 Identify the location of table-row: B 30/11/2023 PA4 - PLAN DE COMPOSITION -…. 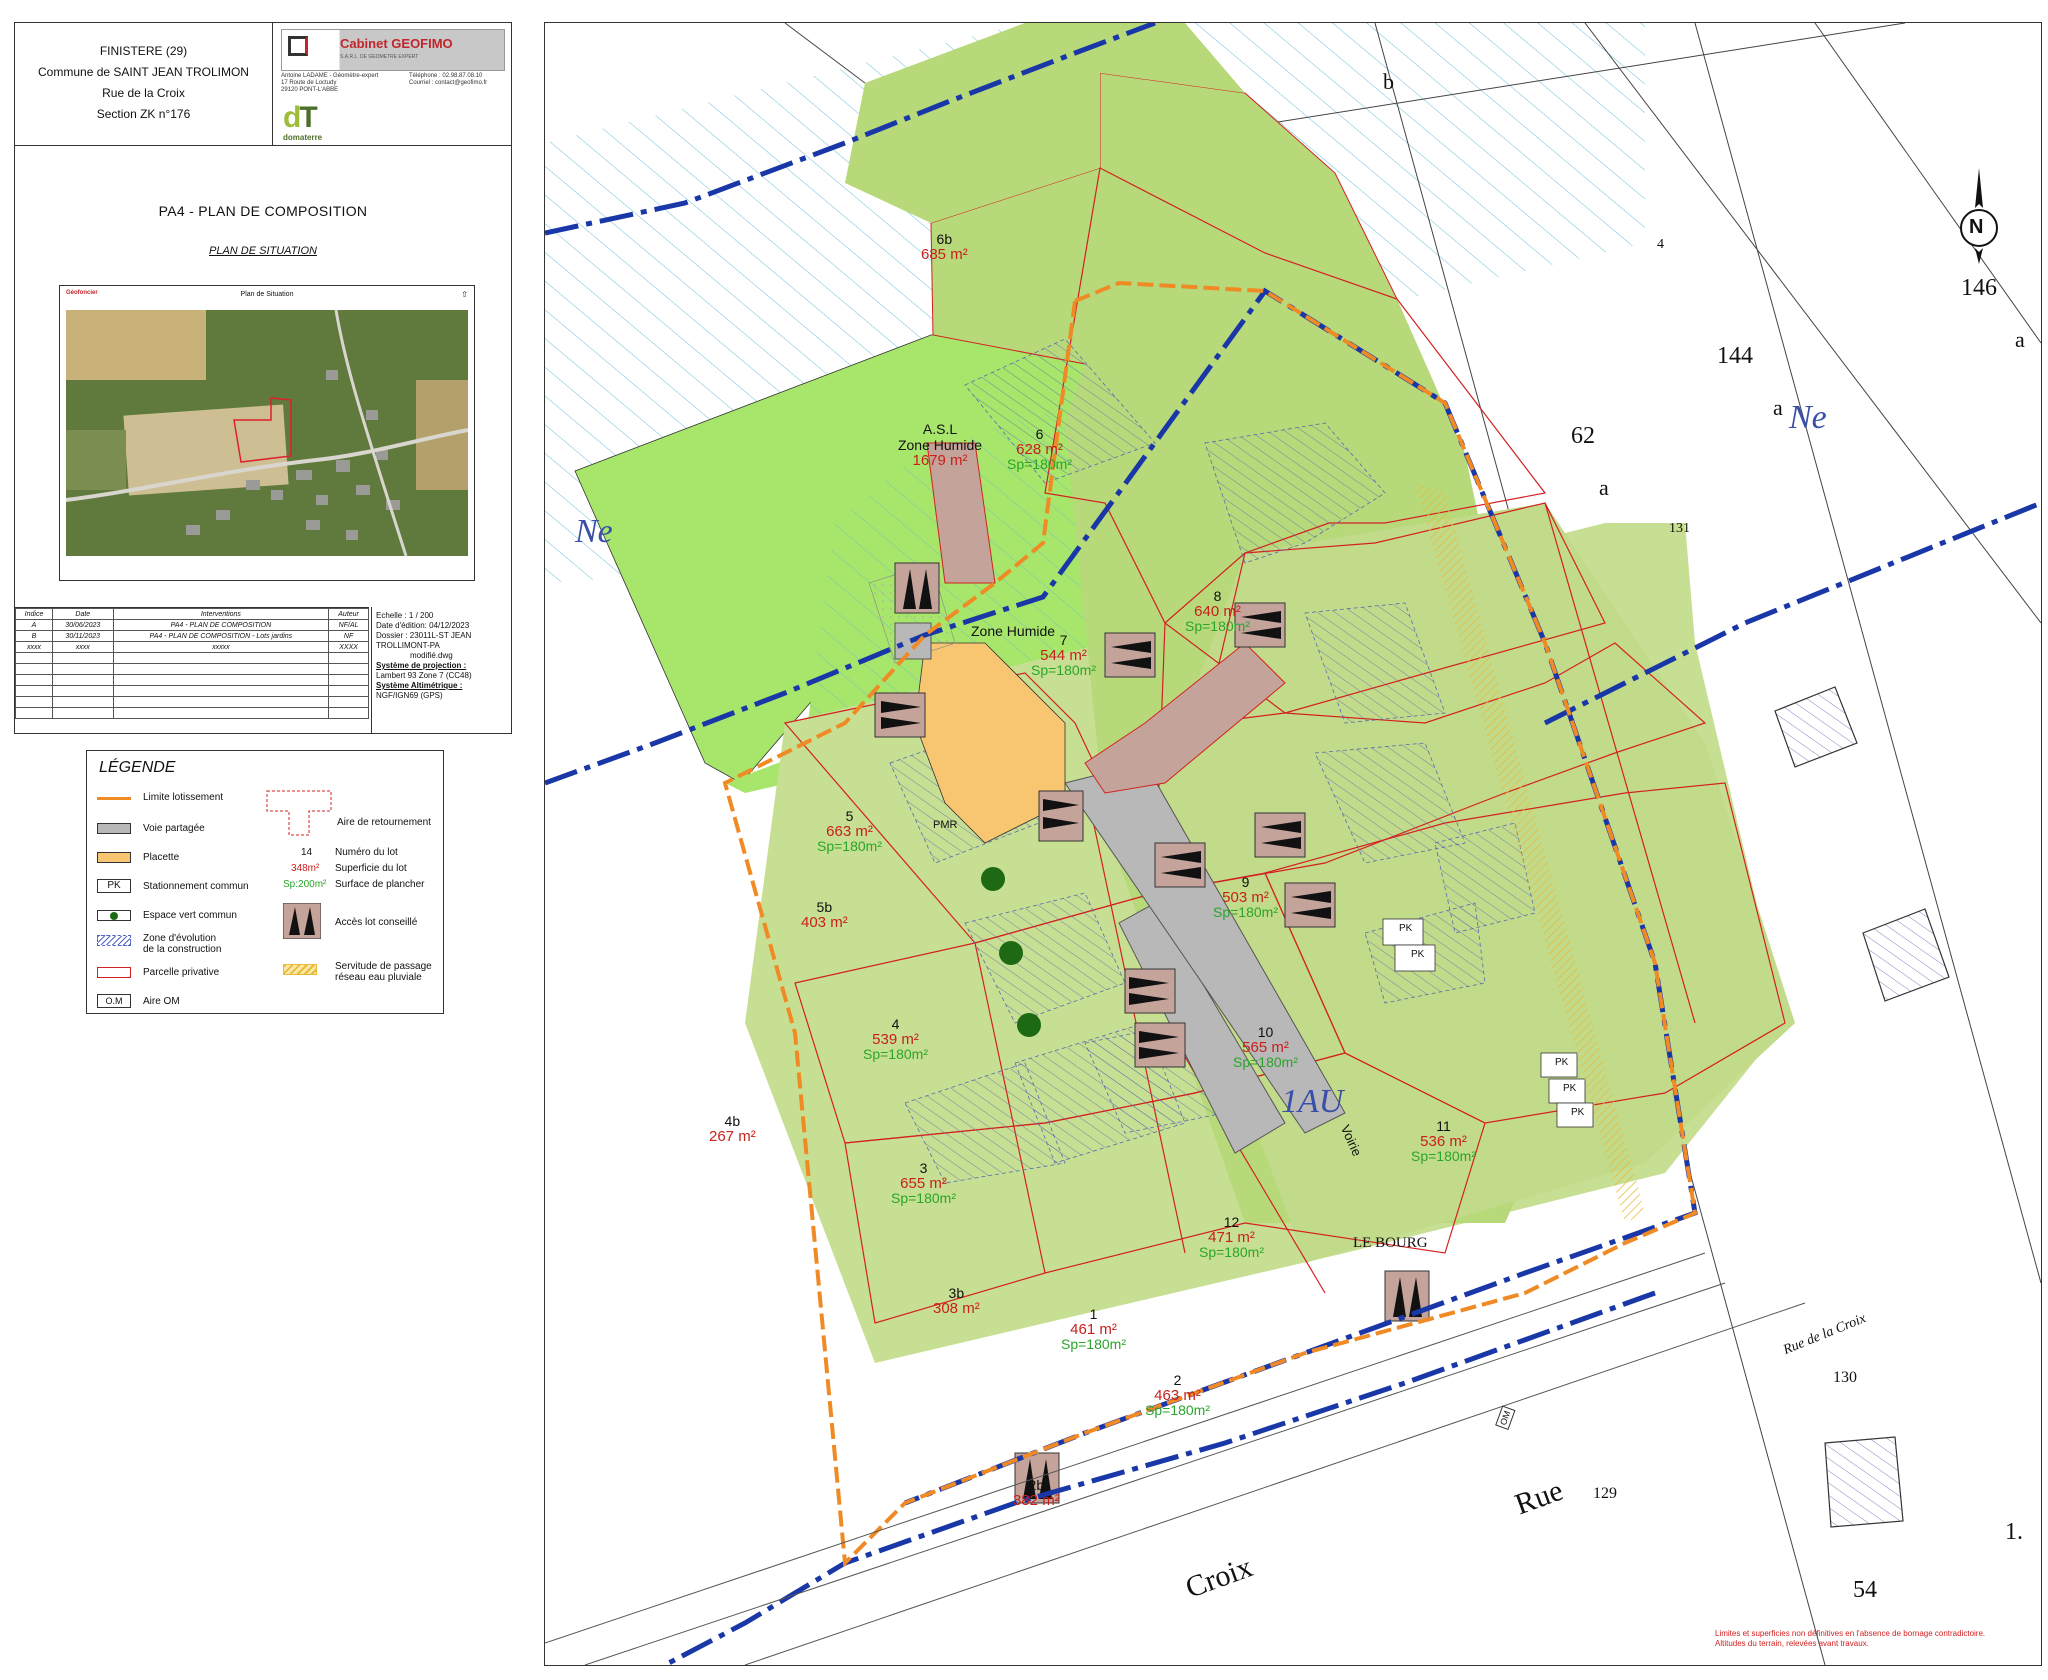
(192, 636).